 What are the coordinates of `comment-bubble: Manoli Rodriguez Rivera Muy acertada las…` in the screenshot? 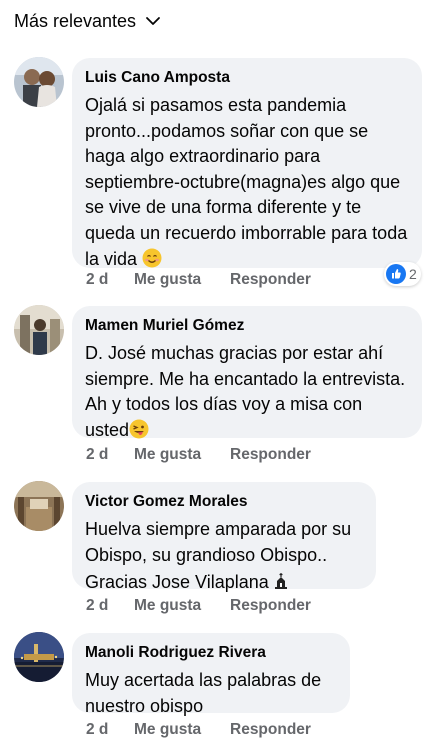 It's located at (211, 674).